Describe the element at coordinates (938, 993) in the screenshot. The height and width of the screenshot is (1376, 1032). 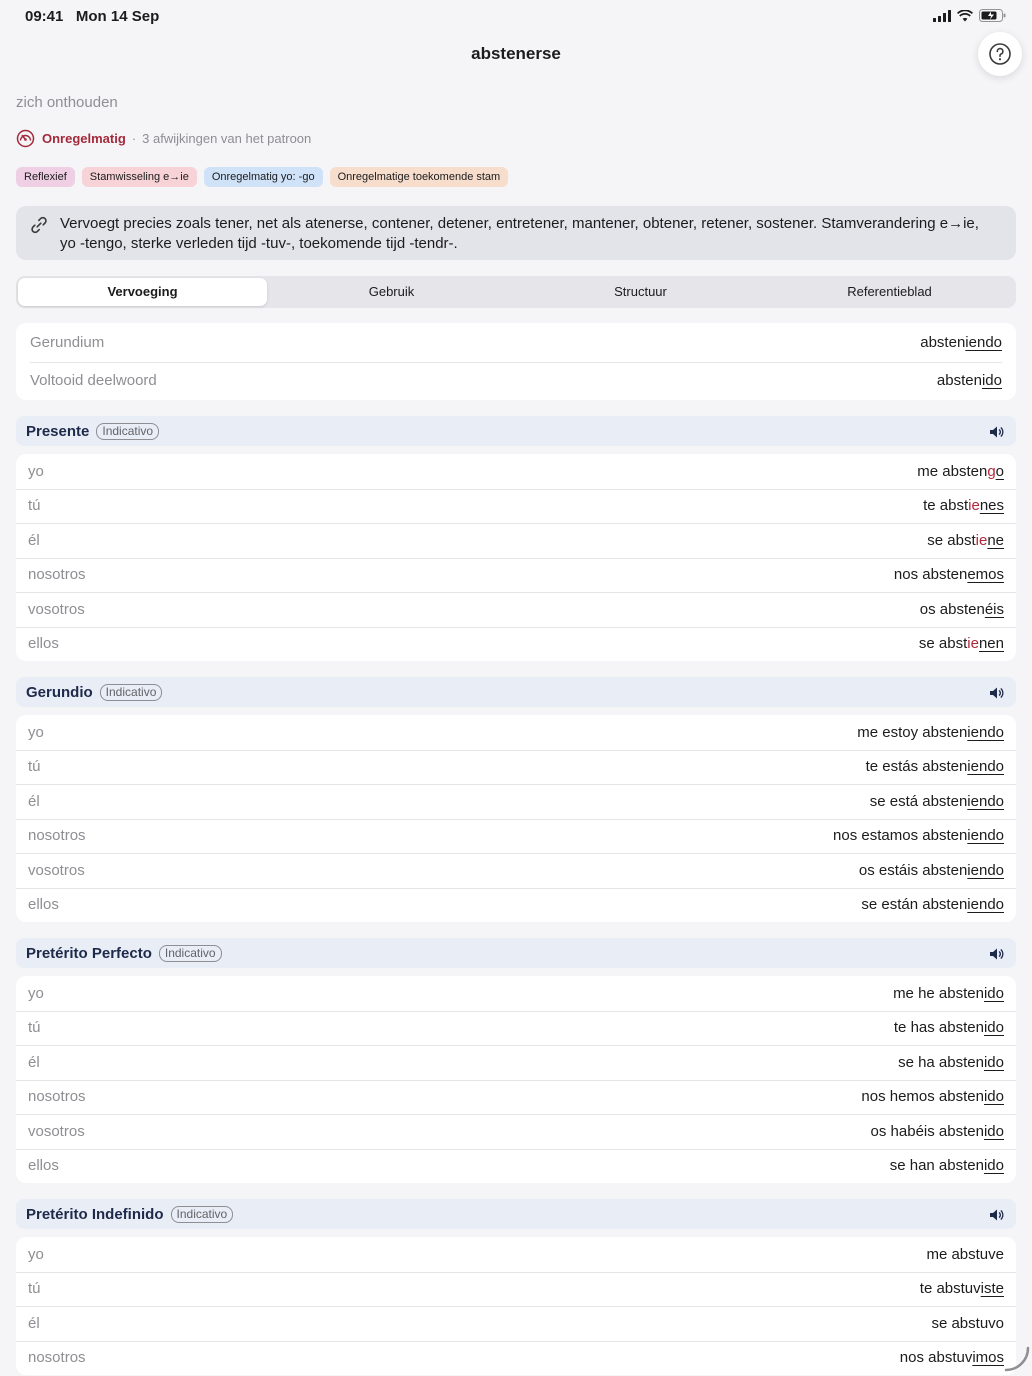
I see `verb-stem: me he absten` at that location.